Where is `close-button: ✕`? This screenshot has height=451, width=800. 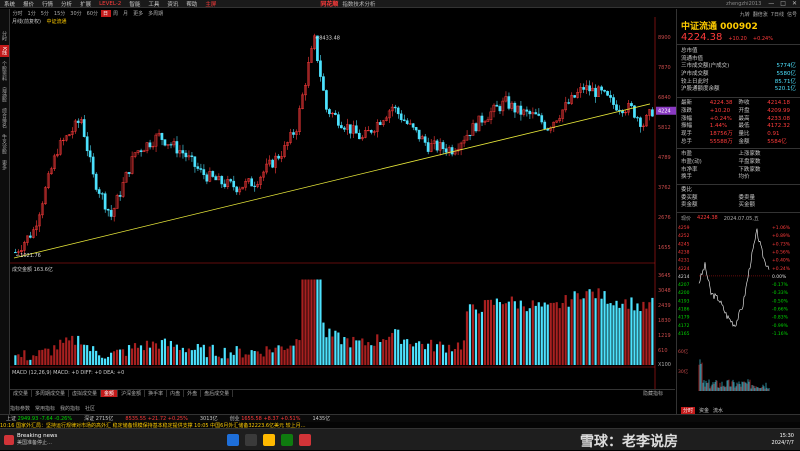 close-button: ✕ is located at coordinates (794, 3).